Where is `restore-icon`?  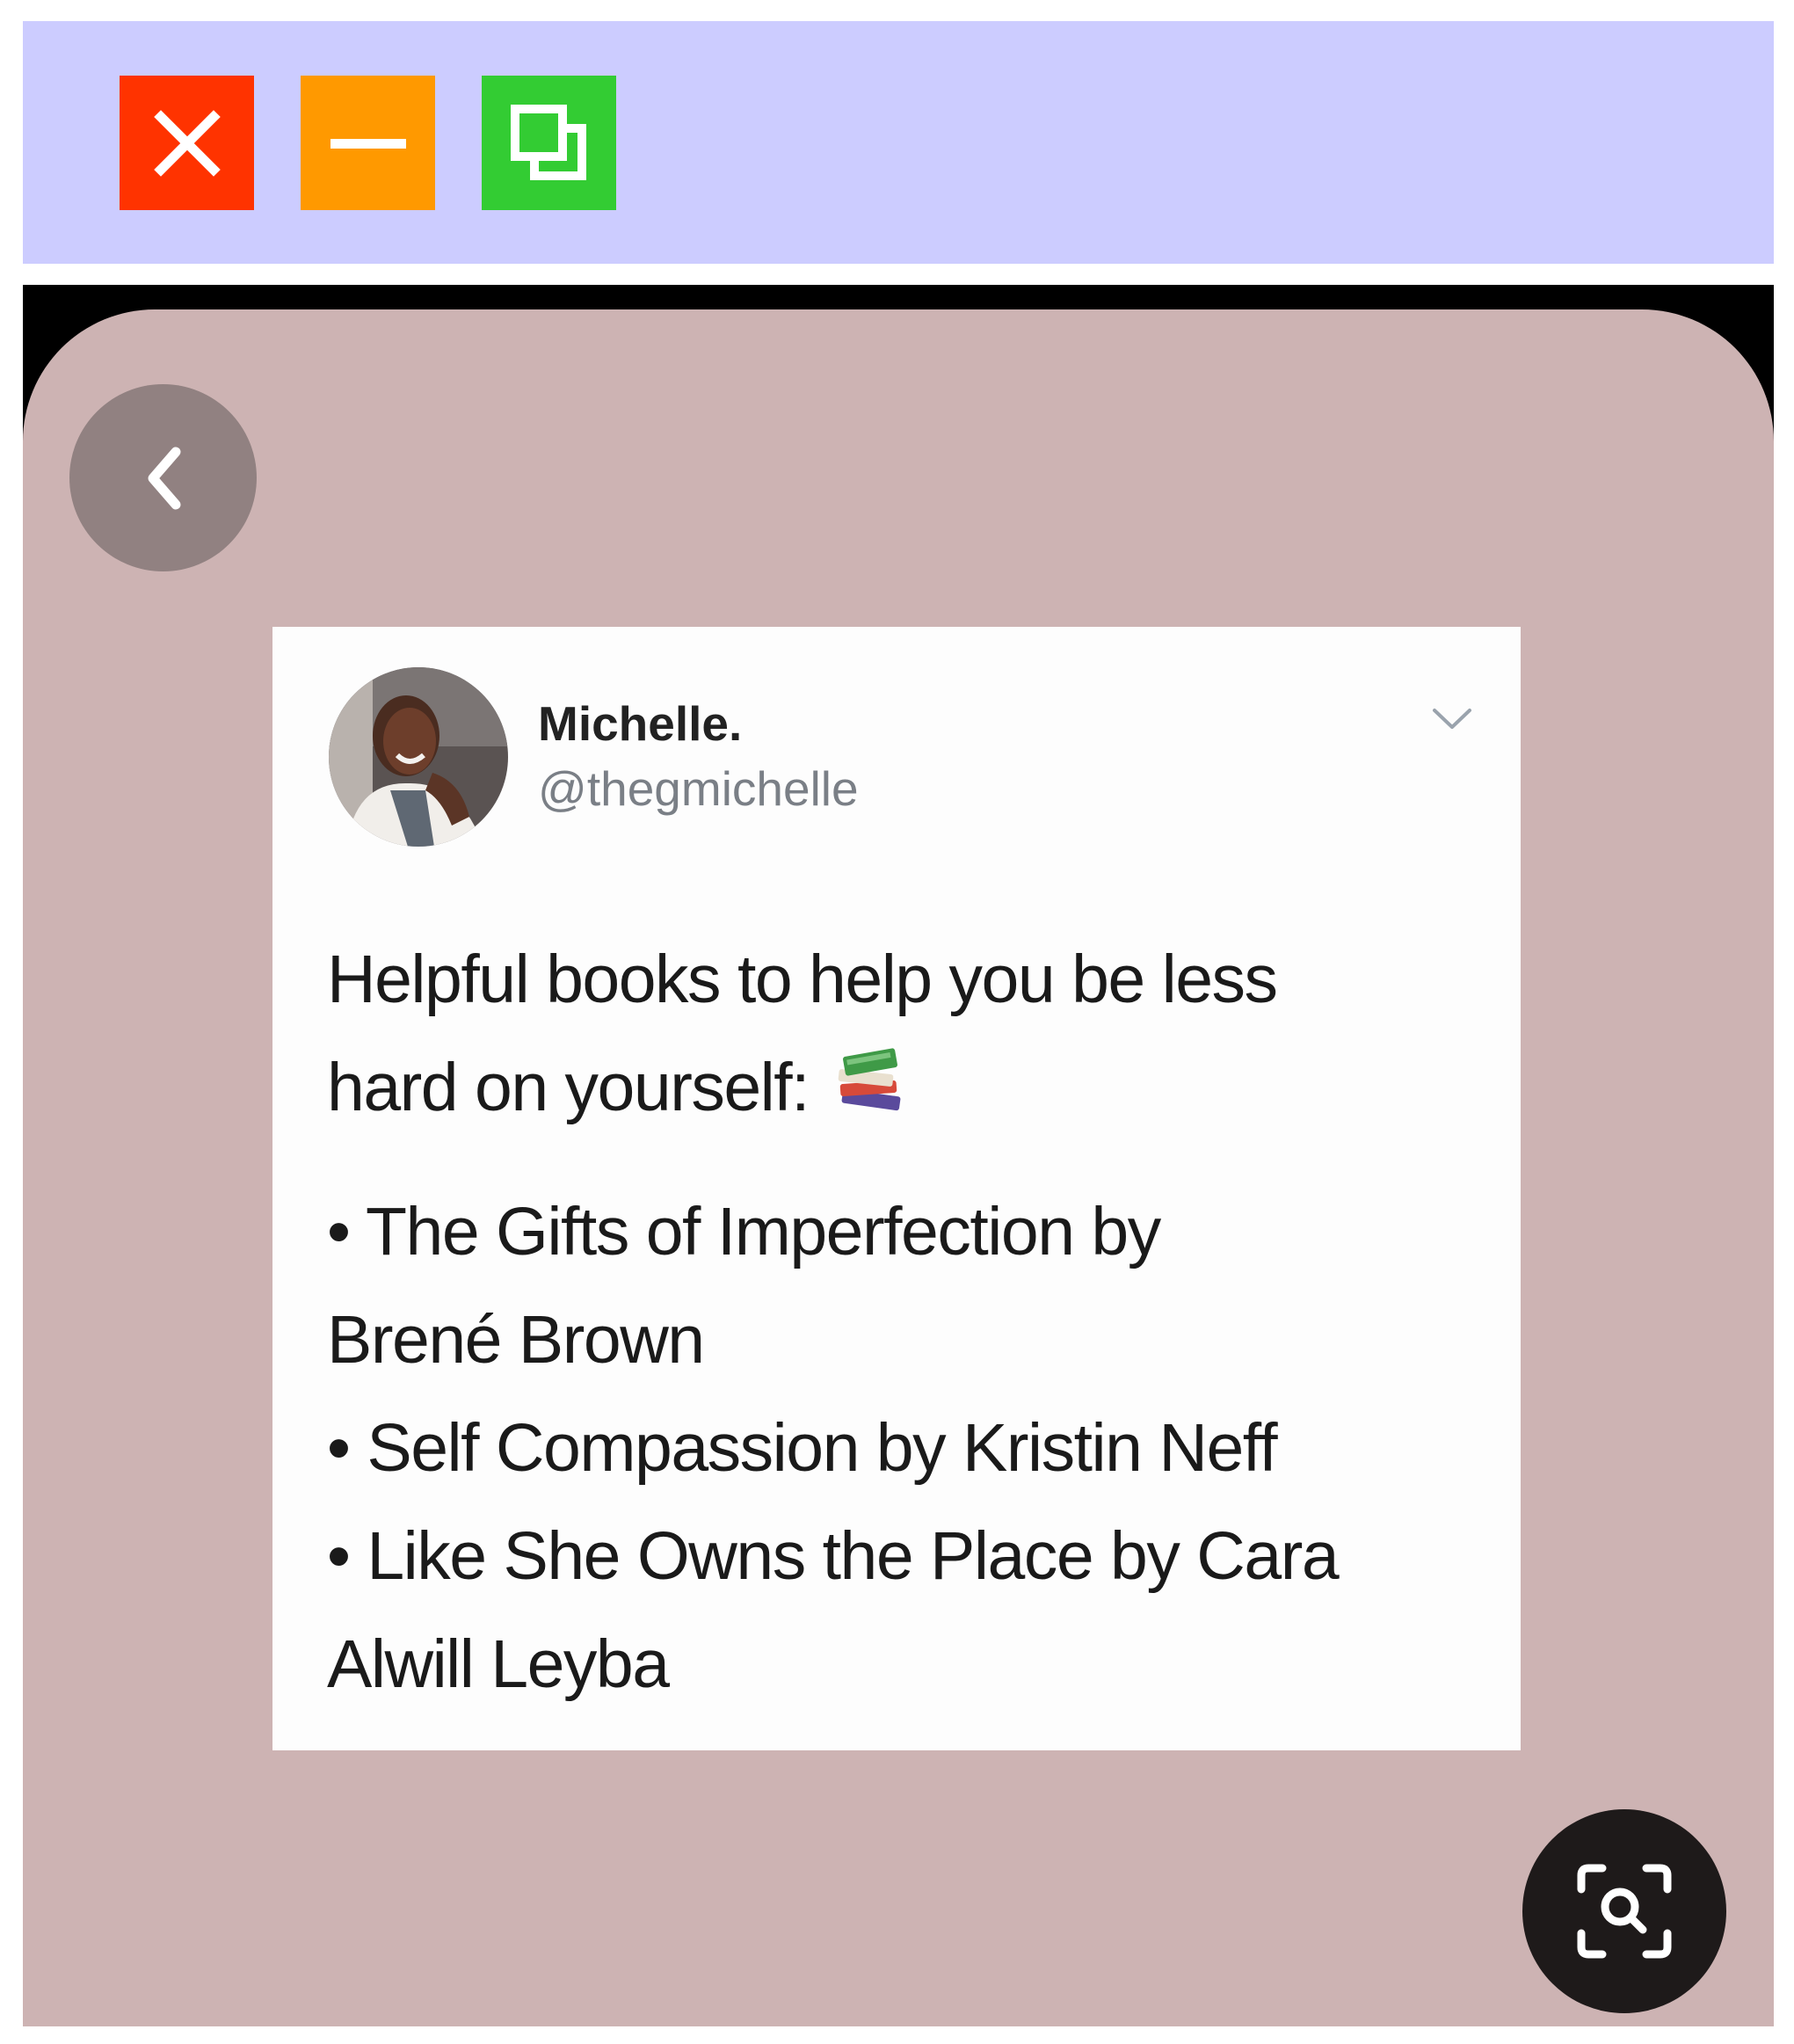
restore-icon is located at coordinates (548, 142).